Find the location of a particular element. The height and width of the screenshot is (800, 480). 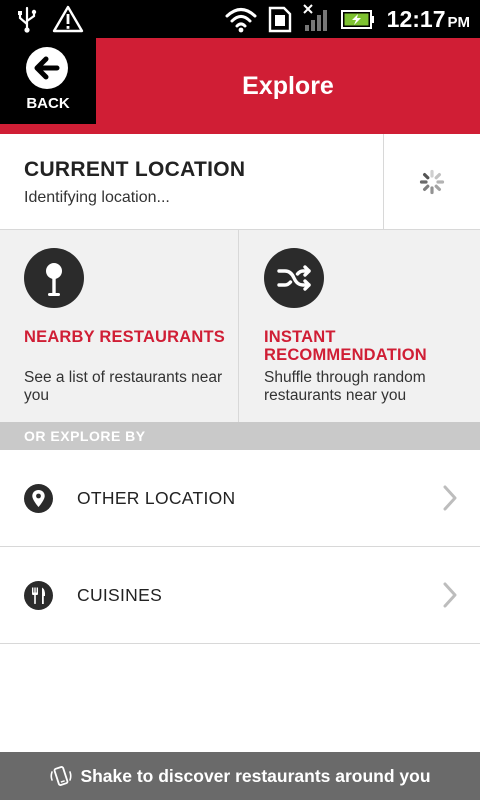

list-item-other-location: OTHER LOCATION is located at coordinates (240, 498).